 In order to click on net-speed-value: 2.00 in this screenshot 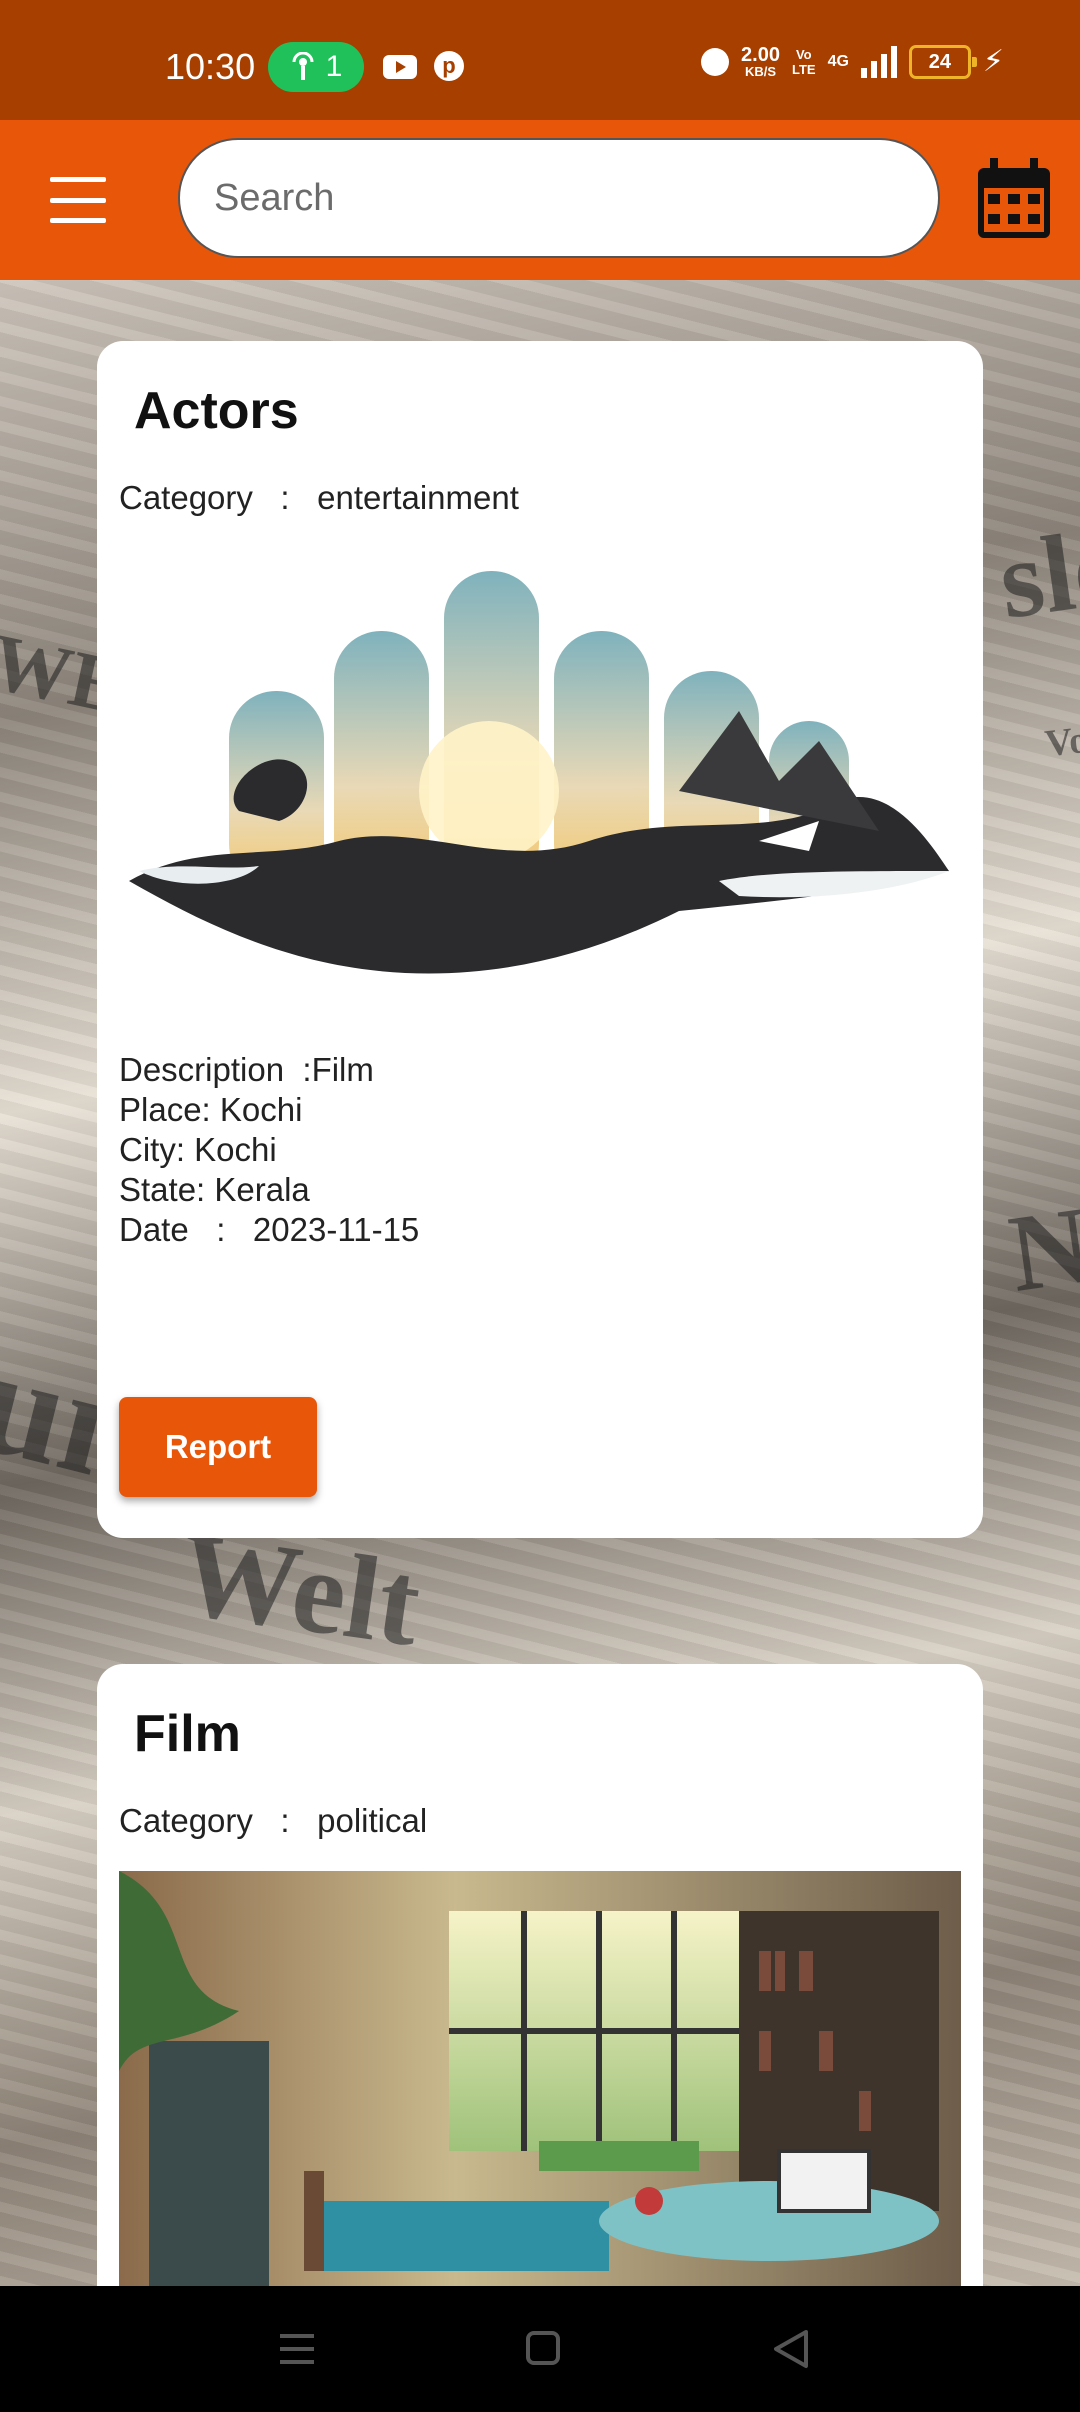, I will do `click(760, 54)`.